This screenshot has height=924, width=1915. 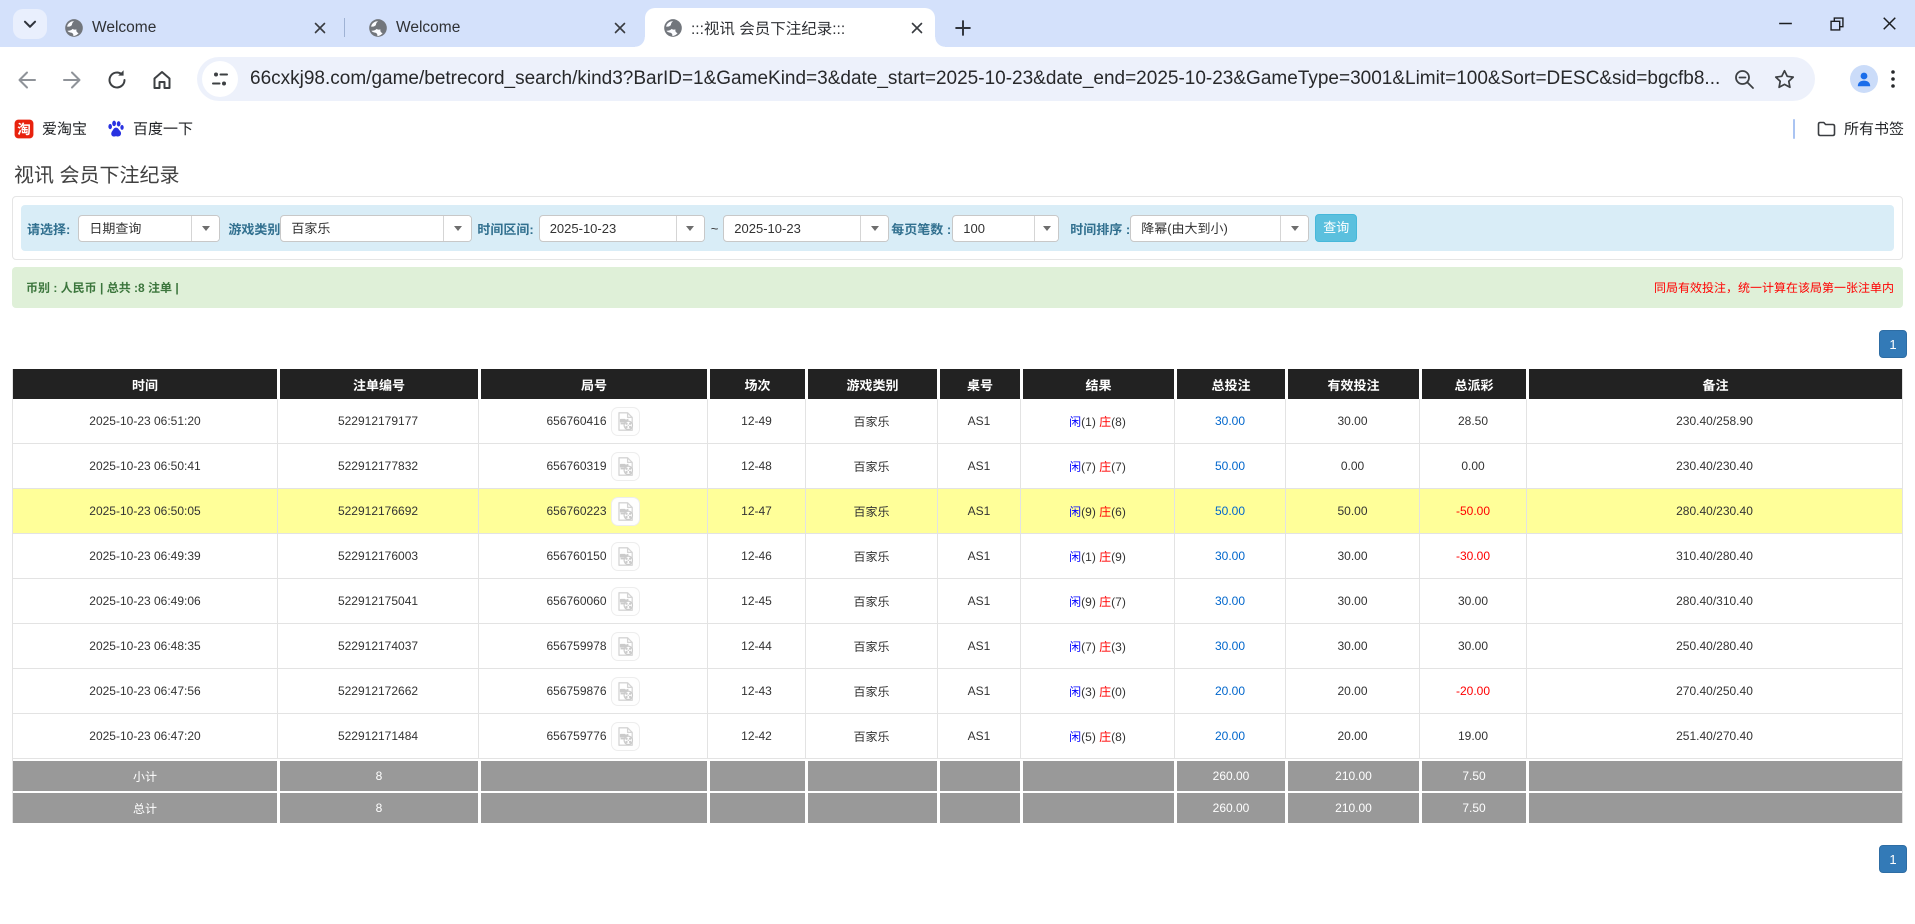 I want to click on page-size-combo: 100, so click(x=1006, y=228).